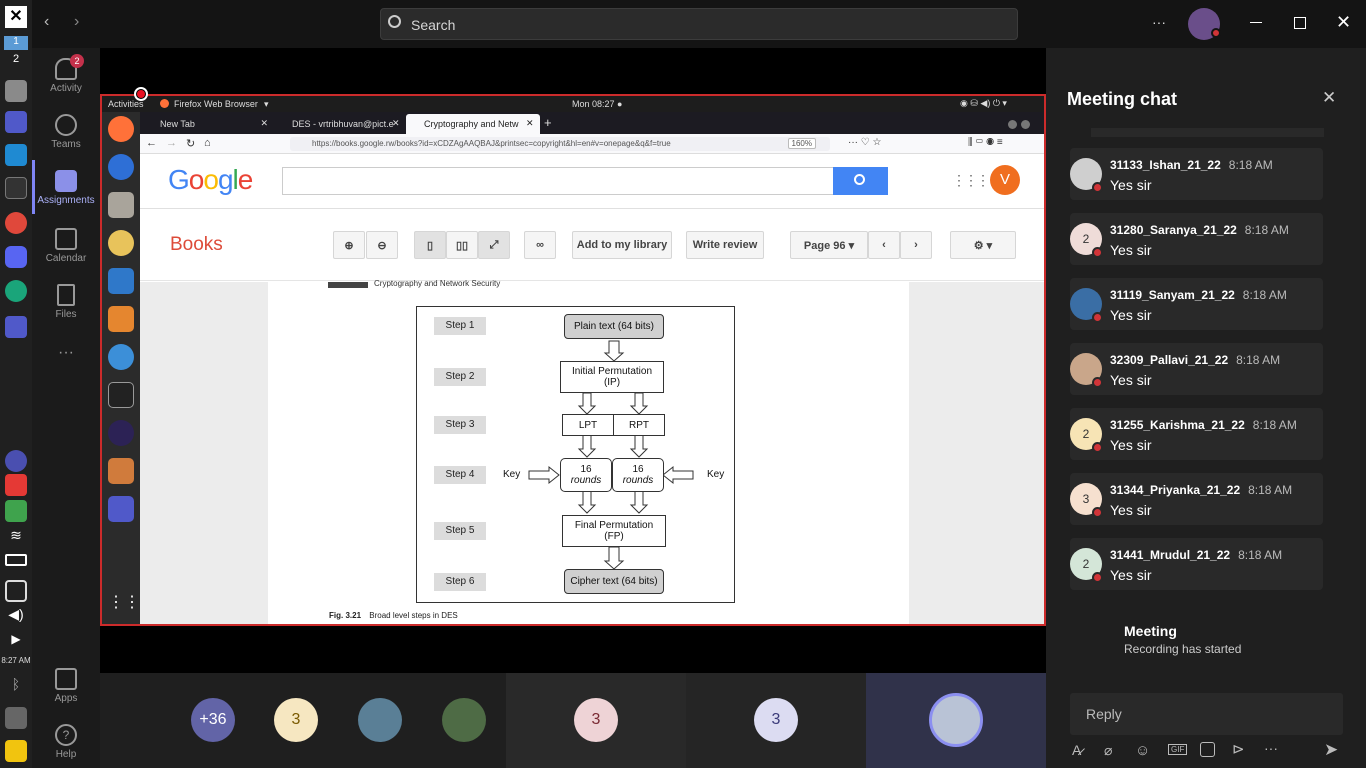 The height and width of the screenshot is (768, 1366). What do you see at coordinates (1196, 564) in the screenshot?
I see `chat-message: 2 31441_Mrudul_21_22 8:18 AM Yes sir` at bounding box center [1196, 564].